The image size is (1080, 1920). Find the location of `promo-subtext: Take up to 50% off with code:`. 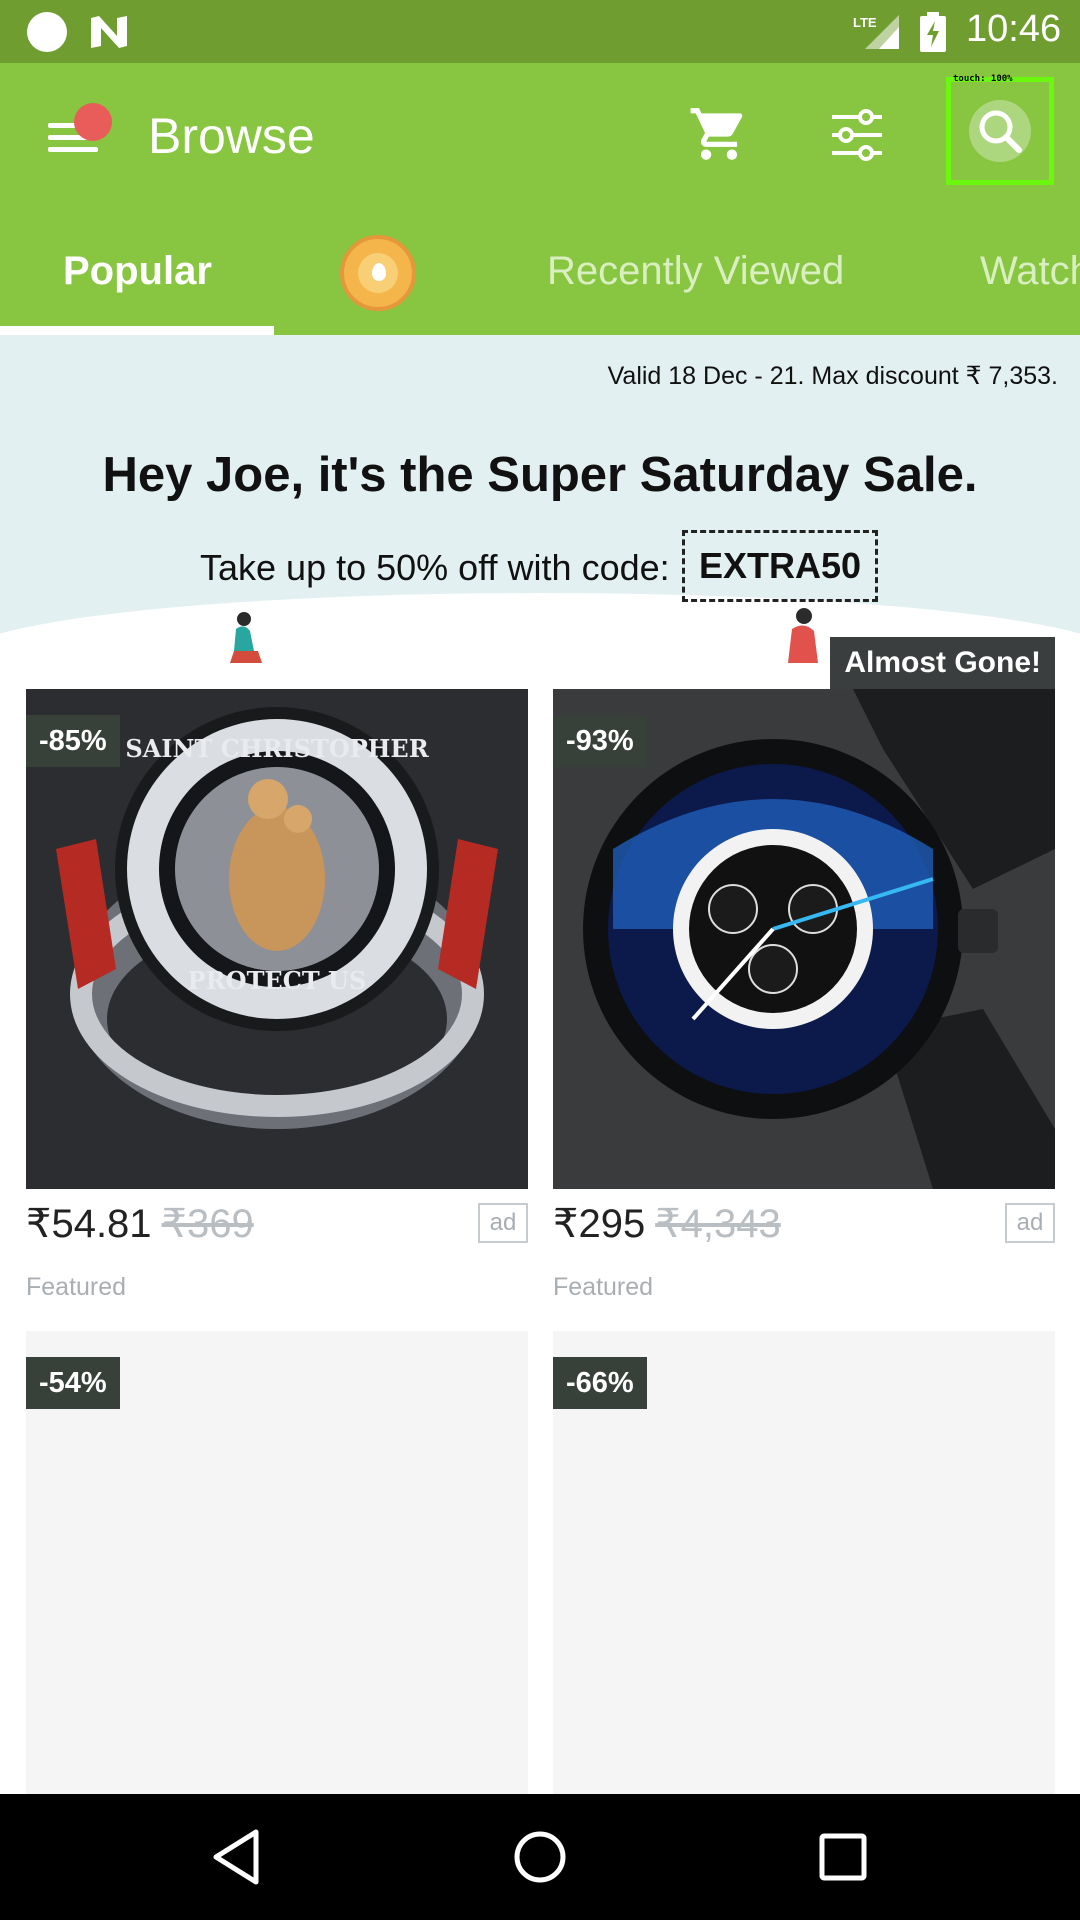

promo-subtext: Take up to 50% off with code: is located at coordinates (435, 567).